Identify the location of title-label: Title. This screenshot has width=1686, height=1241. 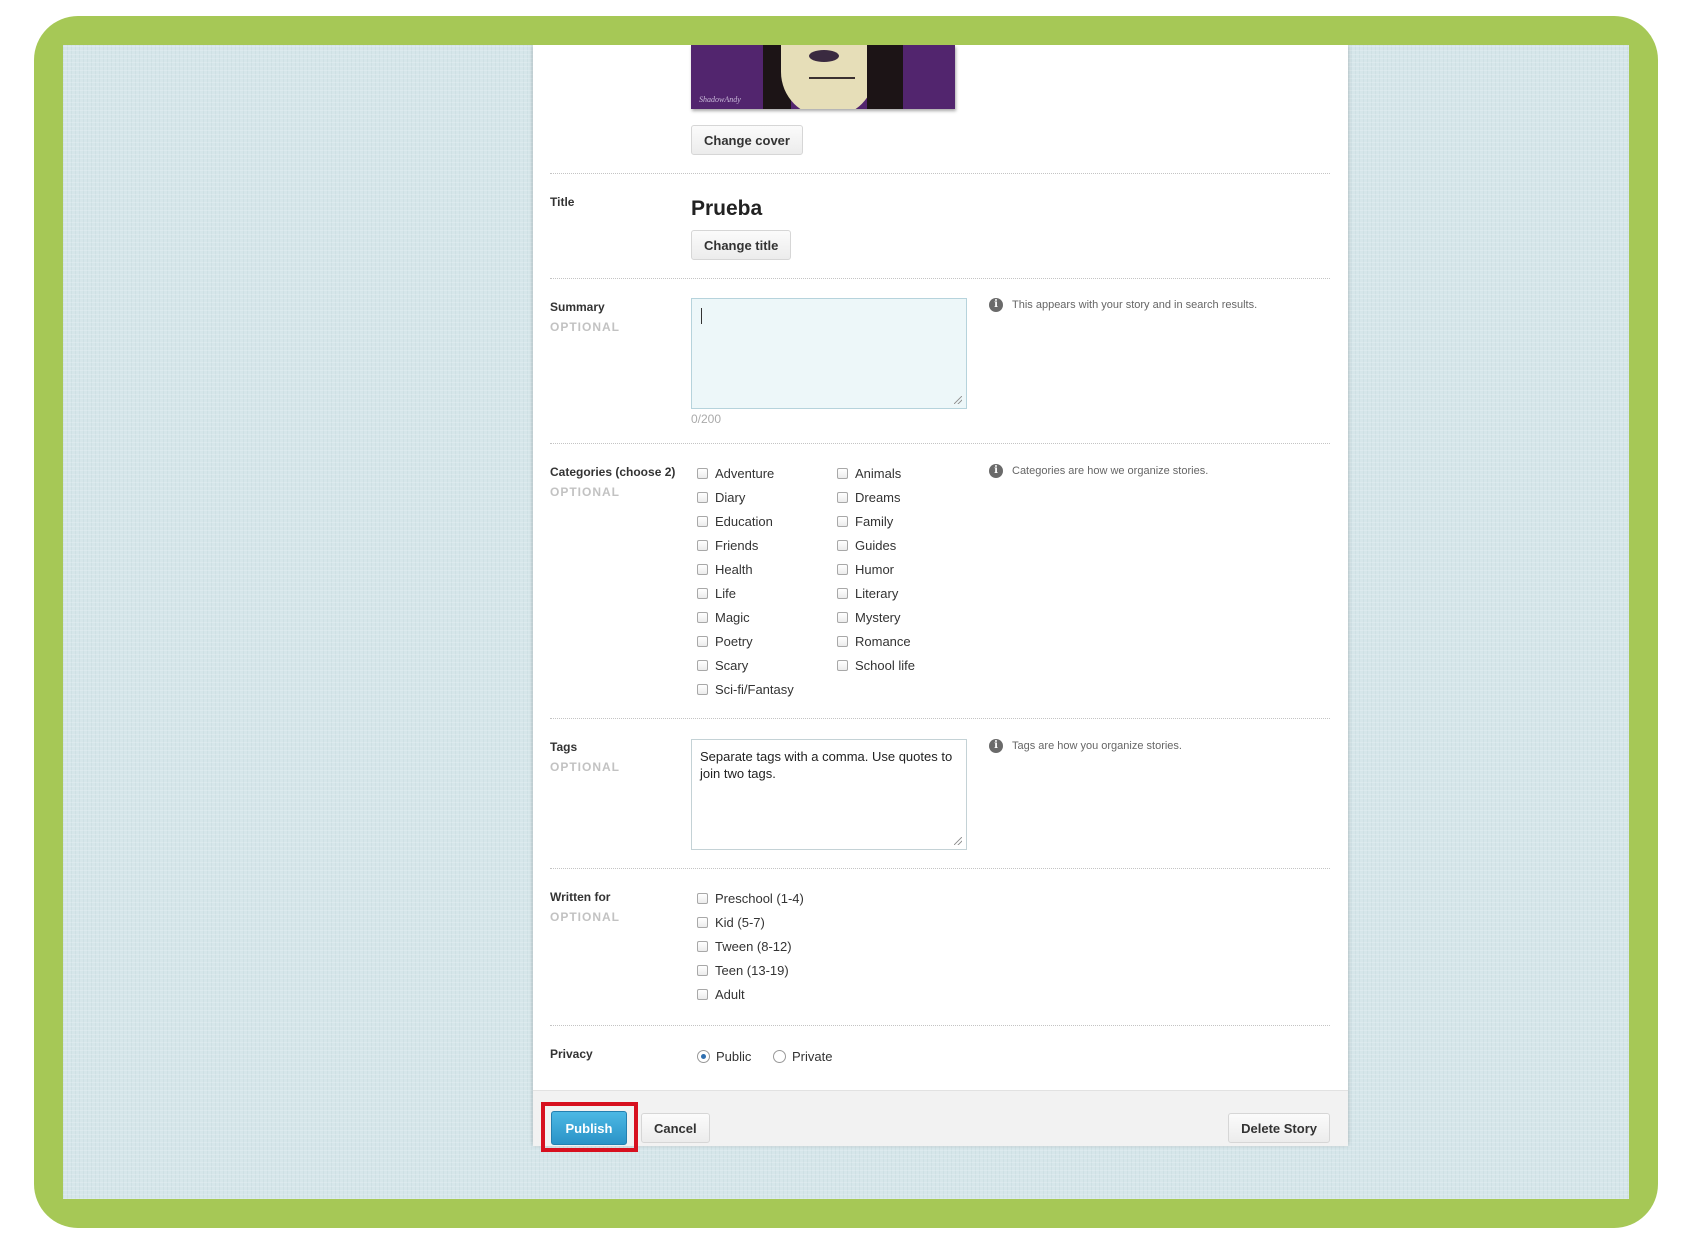
(562, 202).